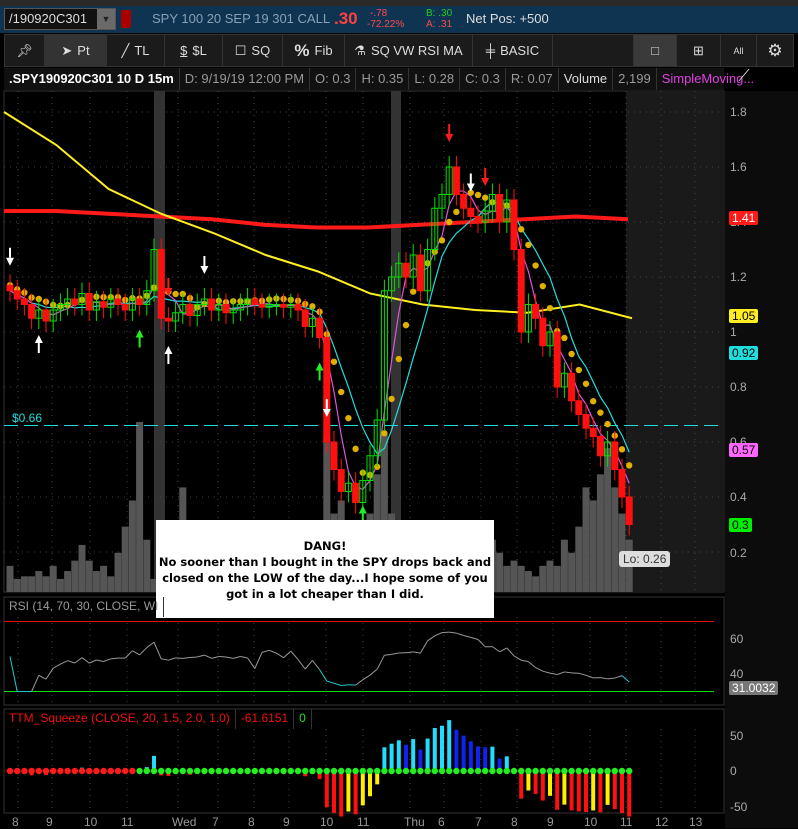 This screenshot has width=798, height=829. I want to click on price-axis-label: 0.4, so click(738, 497).